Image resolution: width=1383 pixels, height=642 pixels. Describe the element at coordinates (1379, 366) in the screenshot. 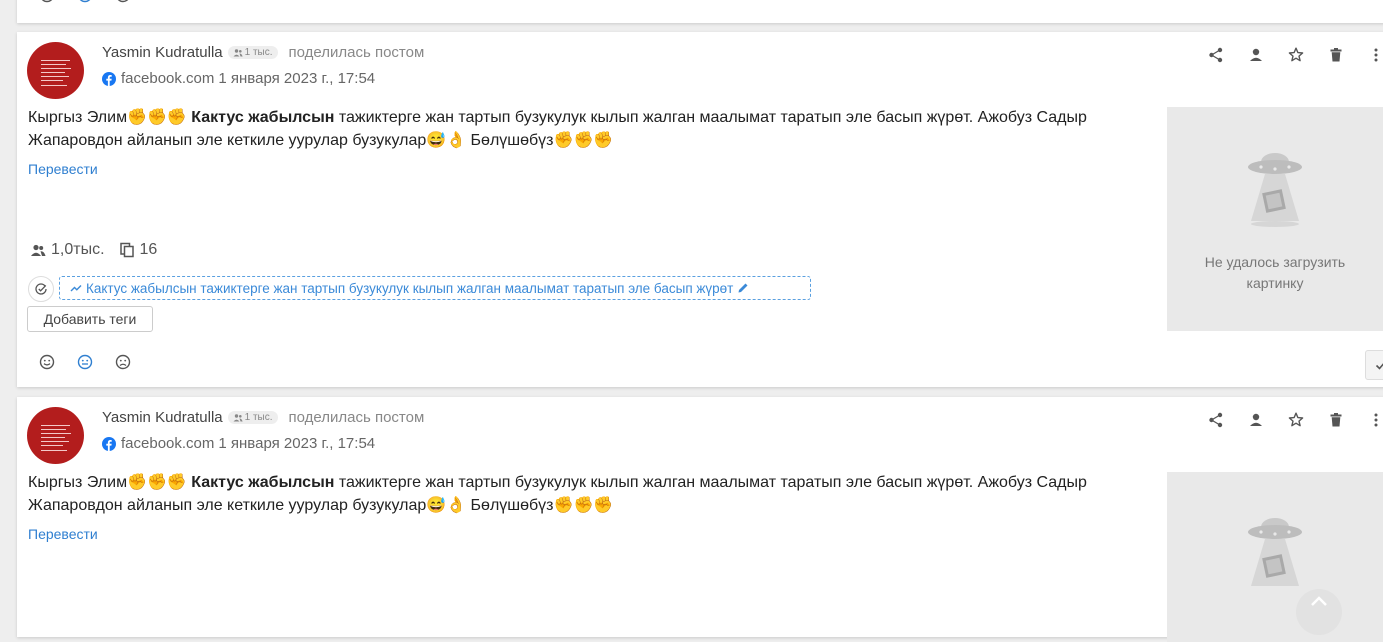

I see `check-icon` at that location.